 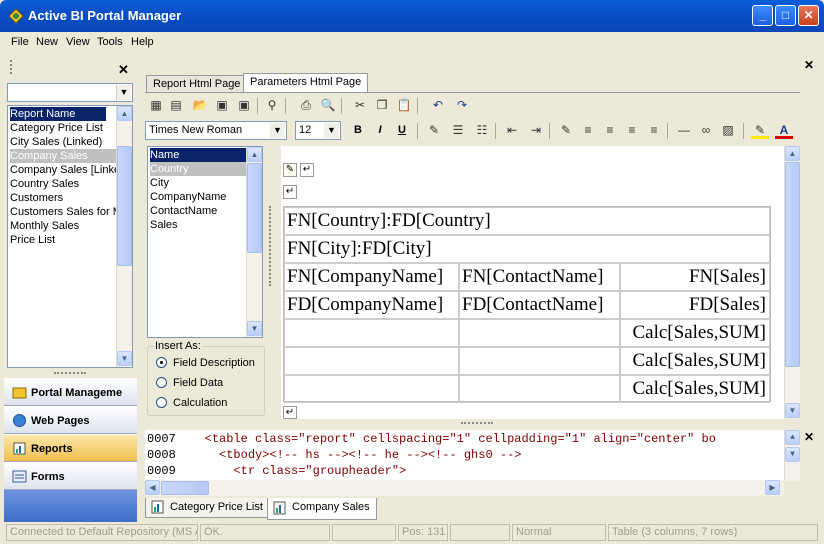 I want to click on report-filter-combo: ▼, so click(x=70, y=92).